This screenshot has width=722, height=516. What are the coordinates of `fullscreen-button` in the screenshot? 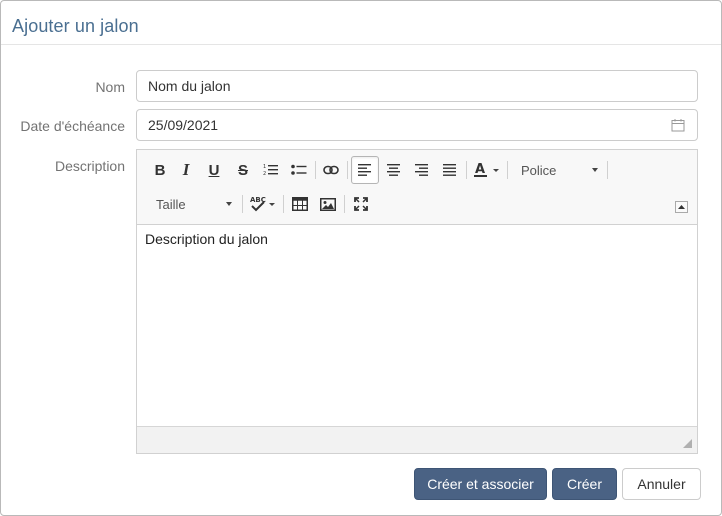 It's located at (361, 204).